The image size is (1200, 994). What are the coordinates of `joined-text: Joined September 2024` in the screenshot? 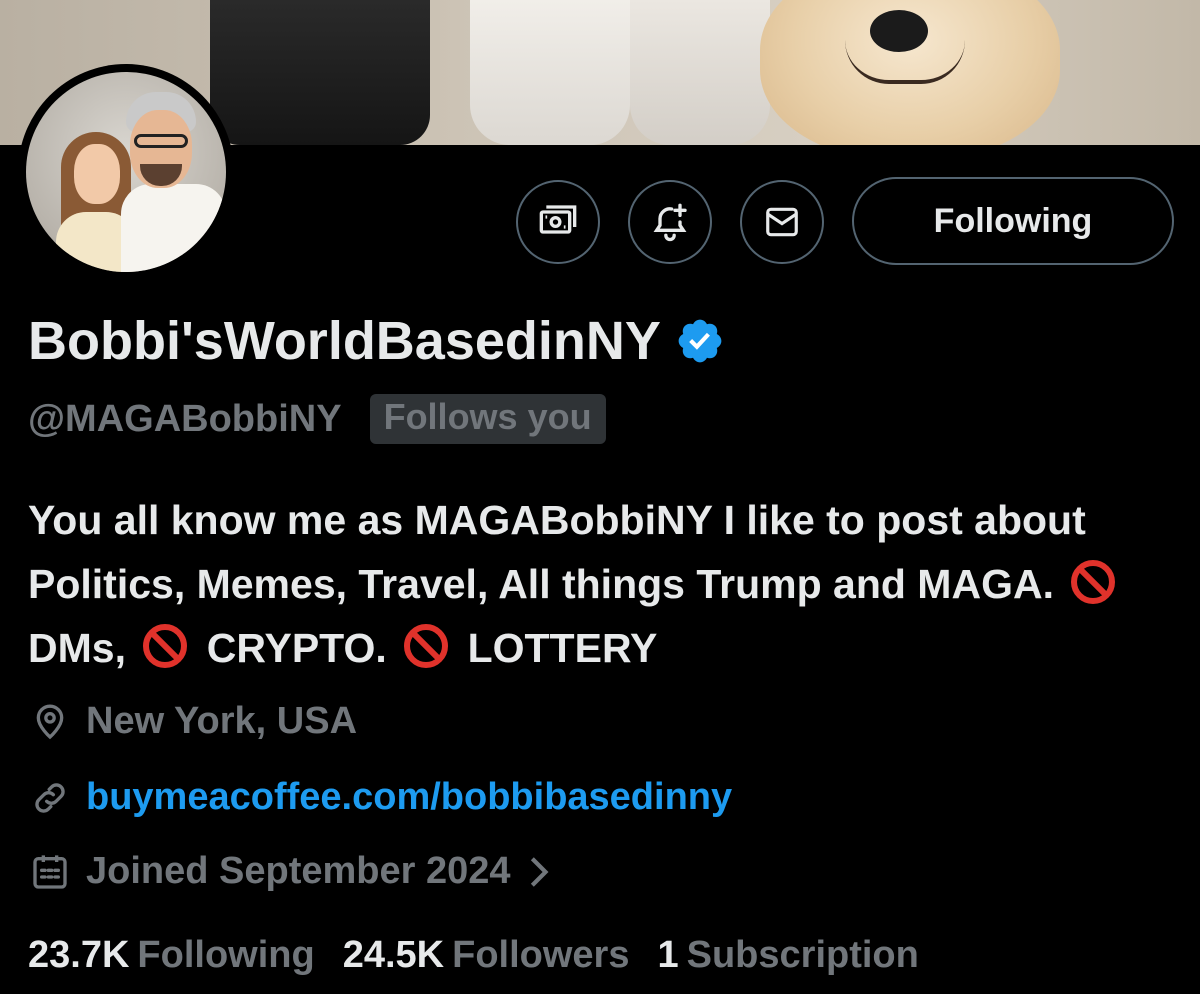 It's located at (298, 871).